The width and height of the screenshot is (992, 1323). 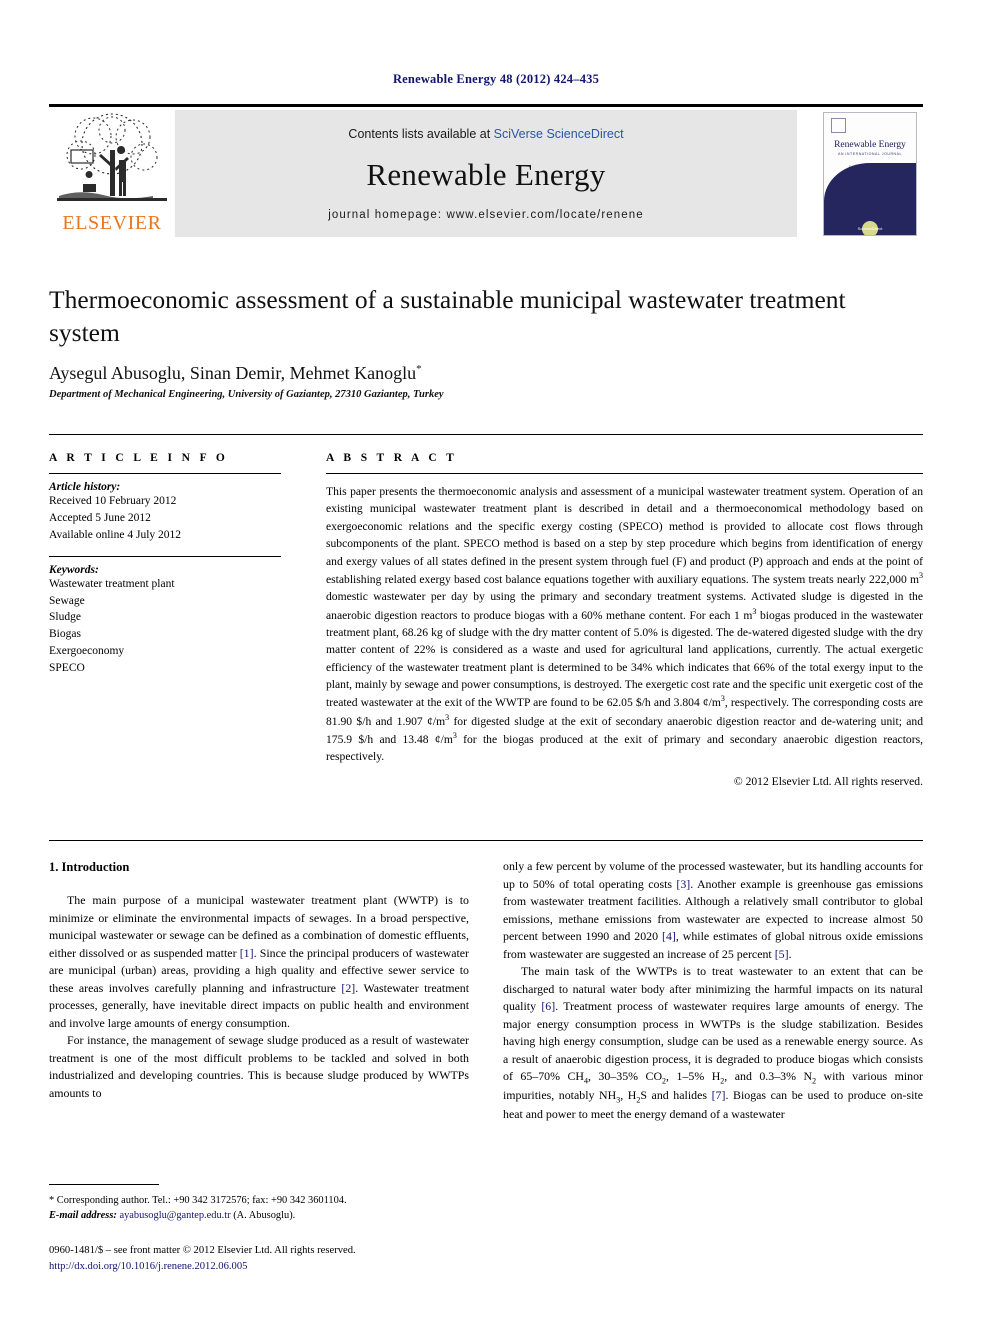 What do you see at coordinates (139, 458) in the screenshot?
I see `article-info-heading: A R T I C L E I N F O` at bounding box center [139, 458].